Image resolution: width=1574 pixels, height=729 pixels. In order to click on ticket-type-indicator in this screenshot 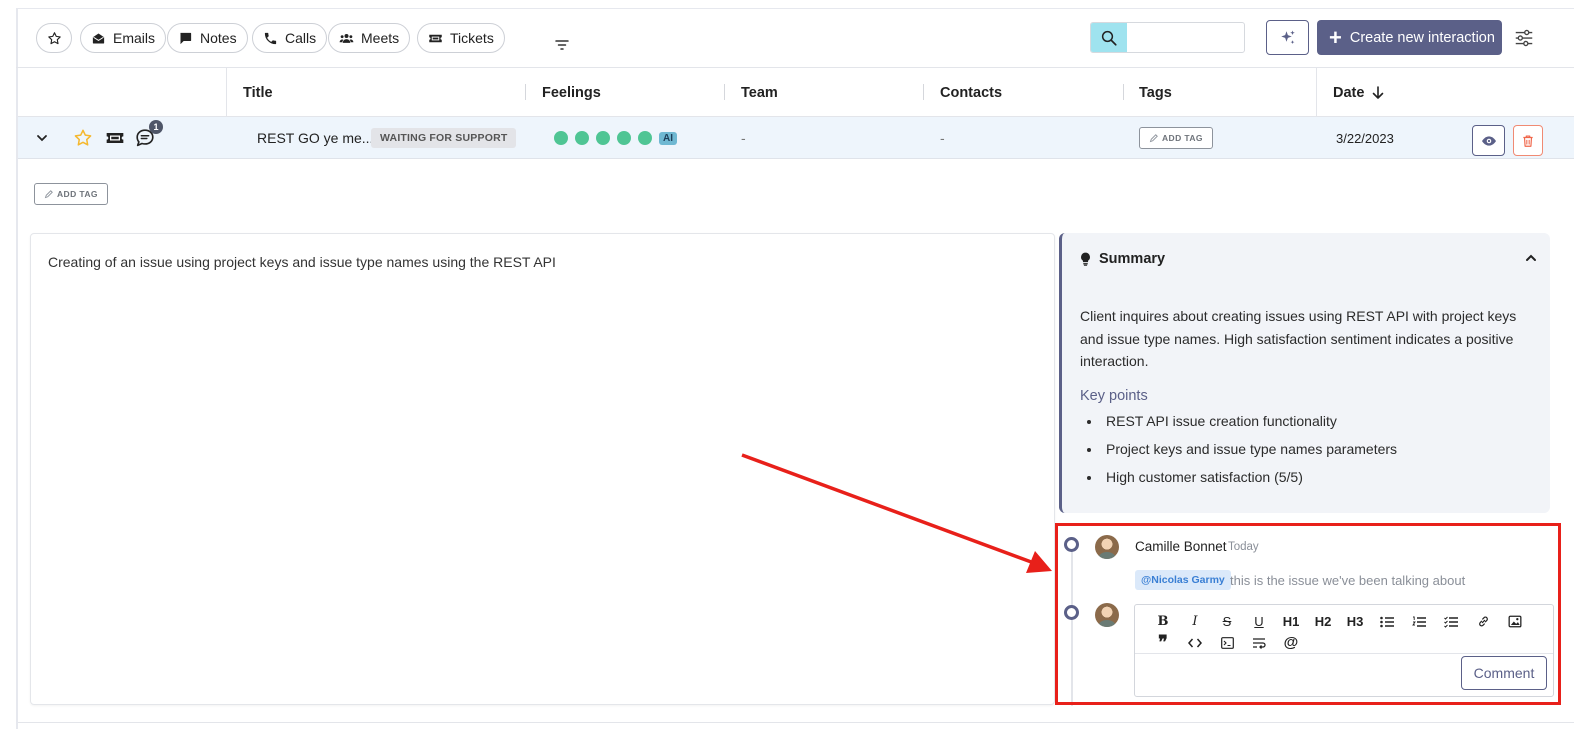, I will do `click(115, 138)`.